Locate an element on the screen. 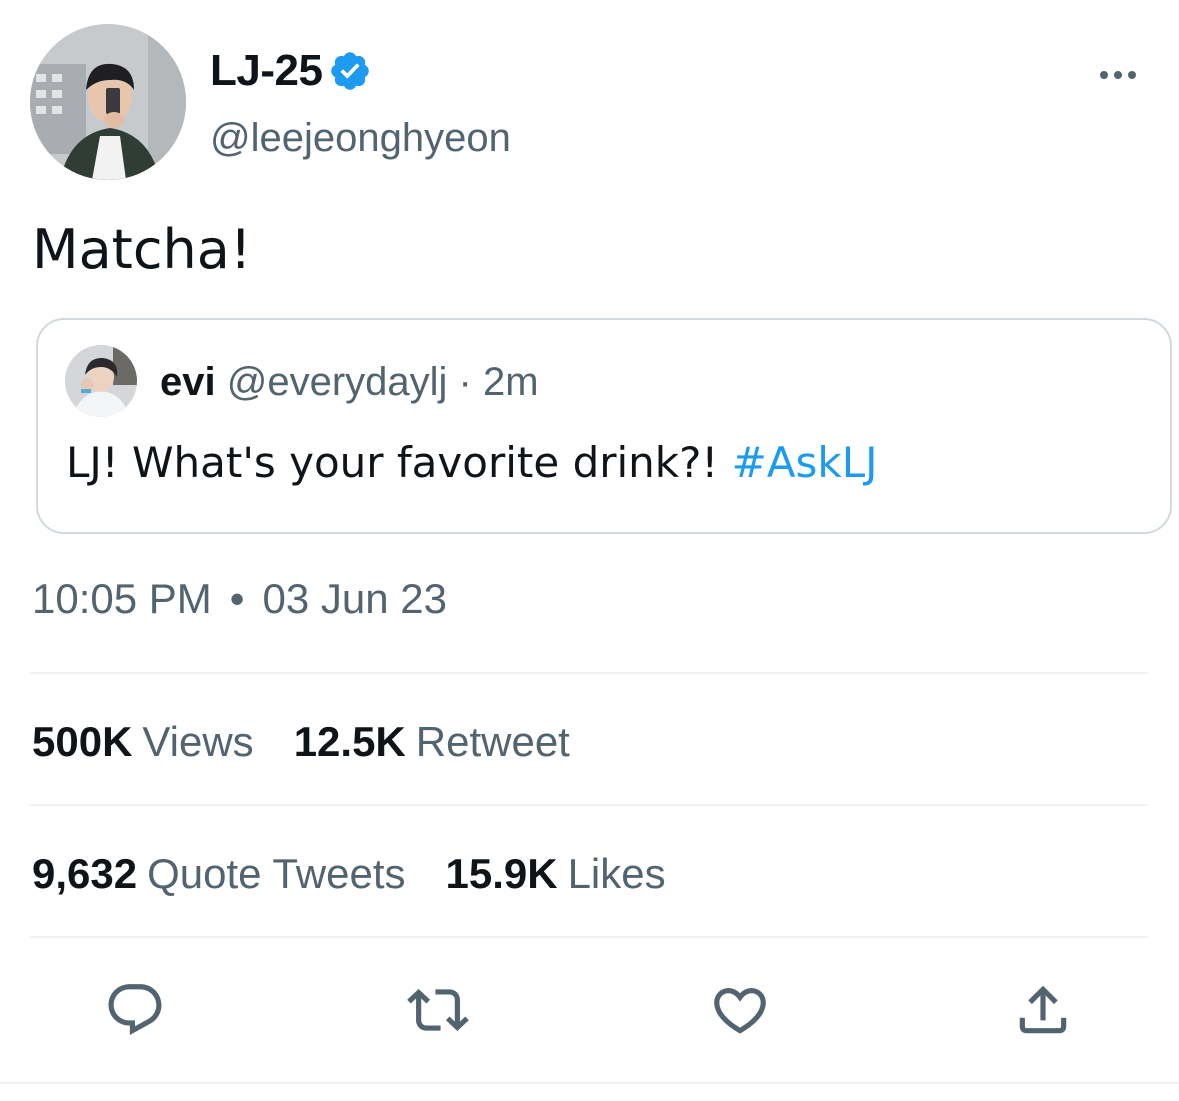 This screenshot has width=1179, height=1101. author-display-name: LJ-25 is located at coordinates (291, 71).